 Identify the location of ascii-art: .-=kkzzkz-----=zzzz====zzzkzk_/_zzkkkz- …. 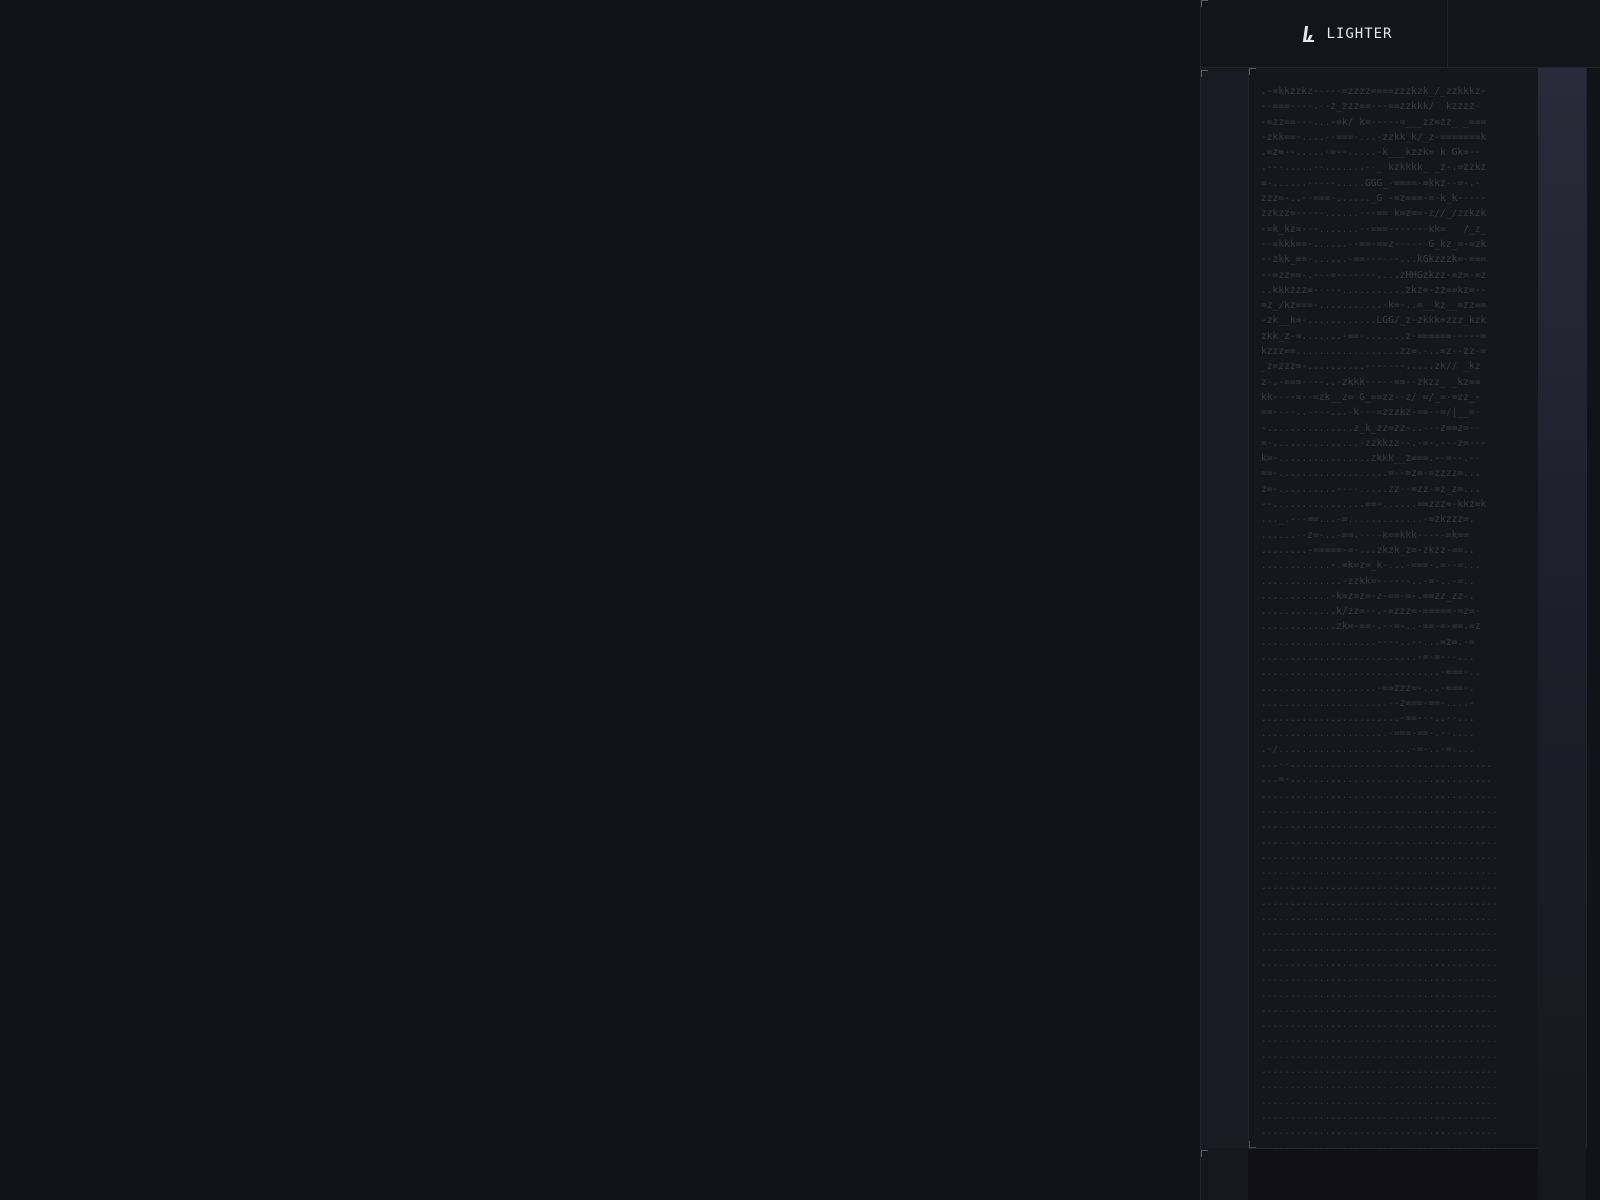
(1379, 617).